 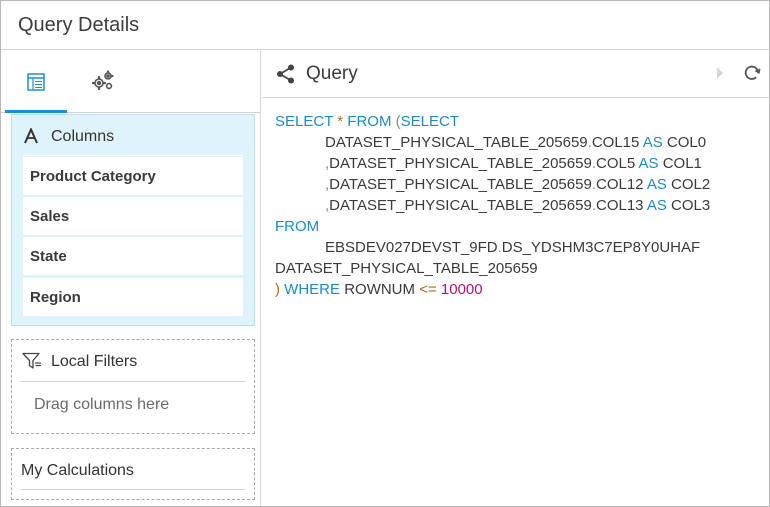 I want to click on sql-identifier: ROWNUM, so click(x=380, y=289).